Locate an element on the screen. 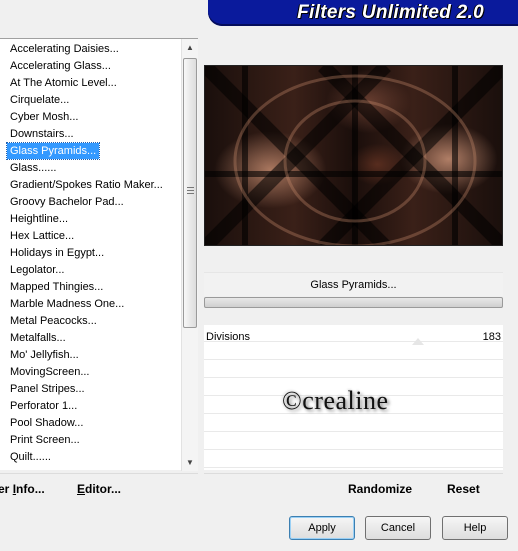 The image size is (518, 551). apply-button: Apply is located at coordinates (322, 528).